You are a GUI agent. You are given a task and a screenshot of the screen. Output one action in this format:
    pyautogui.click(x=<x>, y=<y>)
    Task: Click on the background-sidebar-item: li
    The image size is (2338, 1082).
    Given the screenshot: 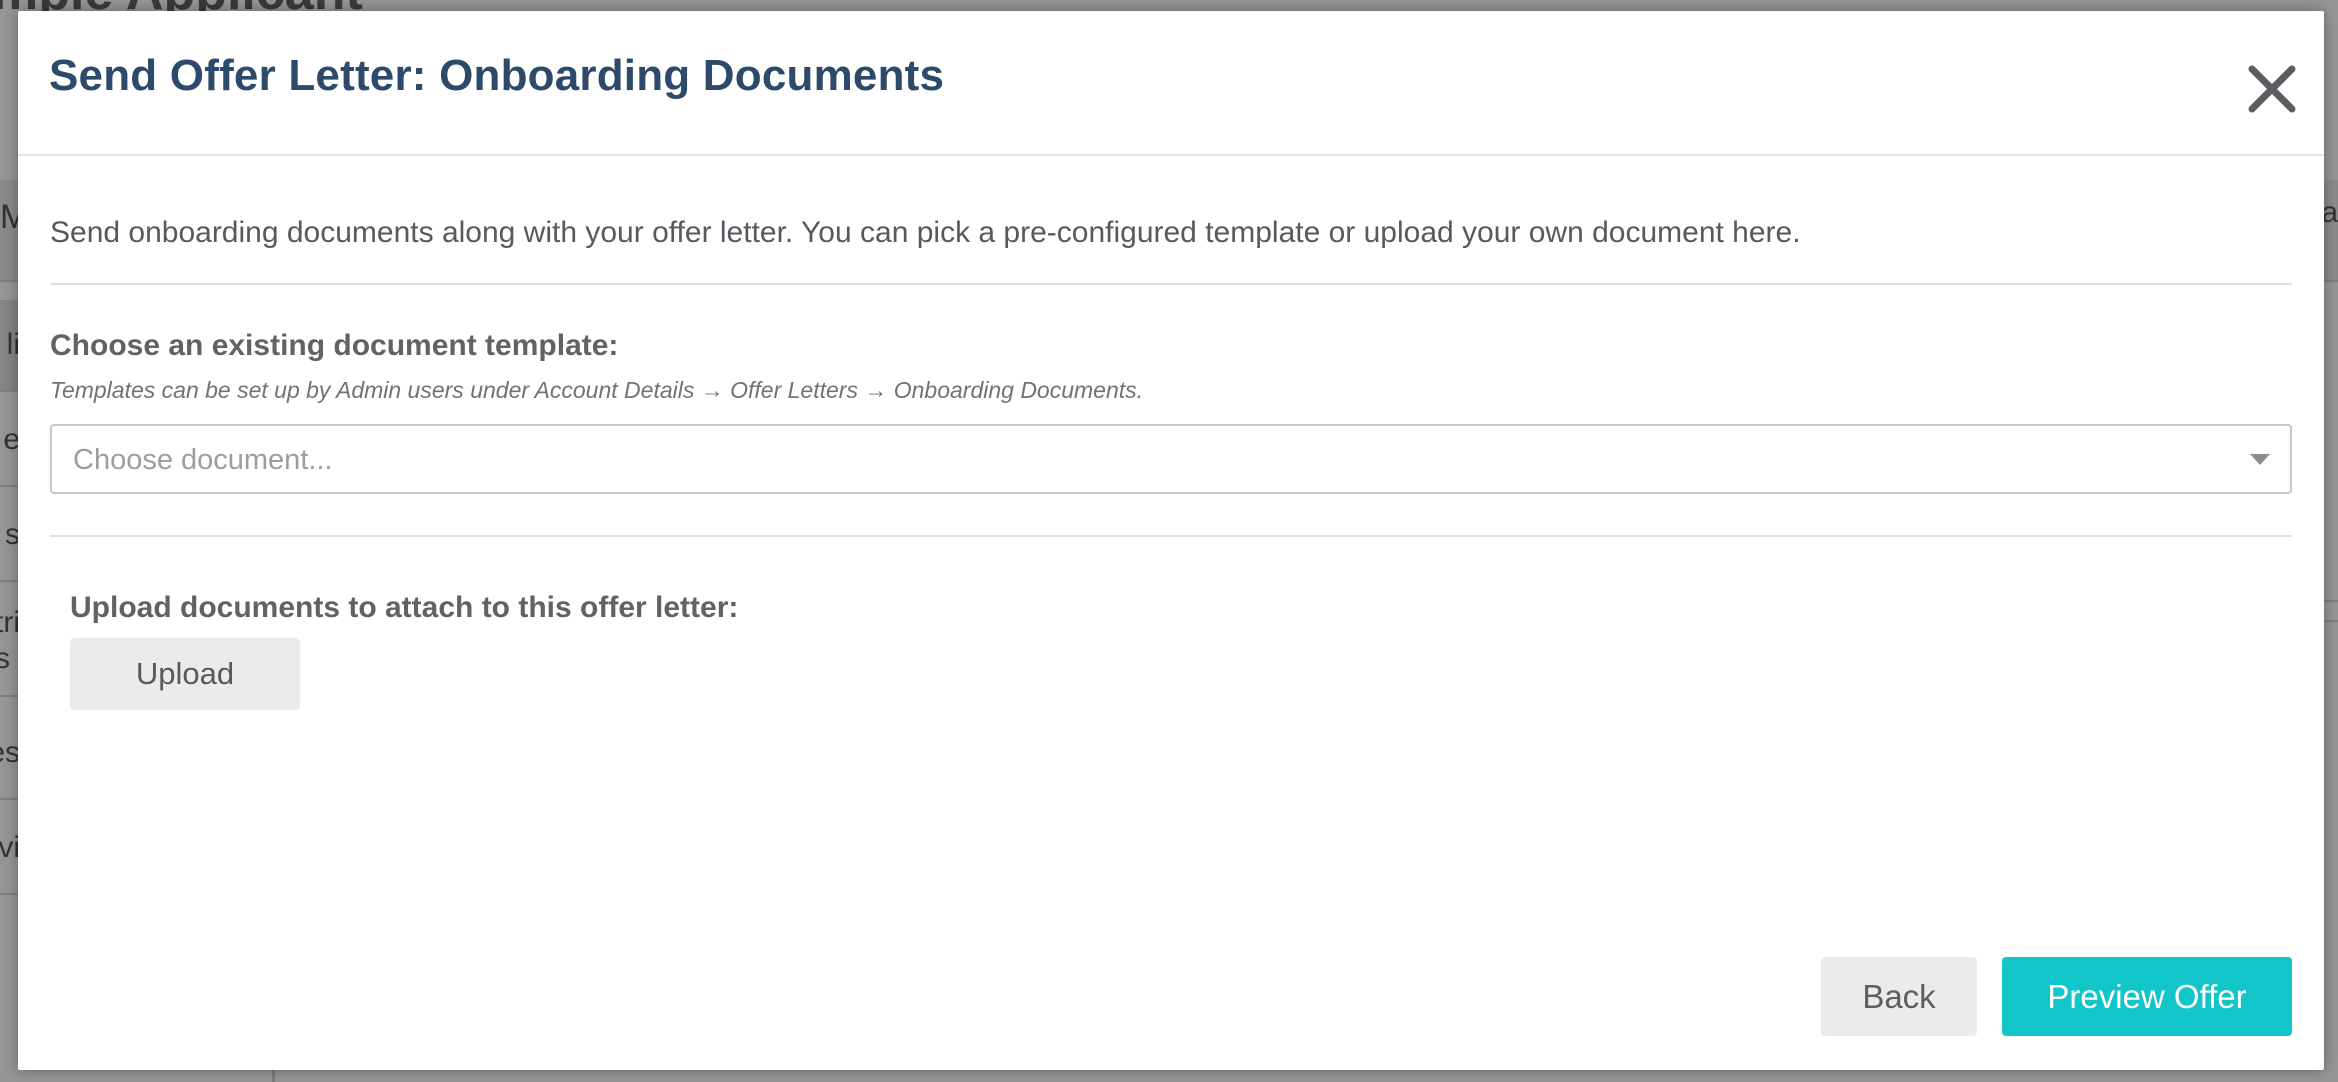 What is the action you would take?
    pyautogui.click(x=10, y=346)
    